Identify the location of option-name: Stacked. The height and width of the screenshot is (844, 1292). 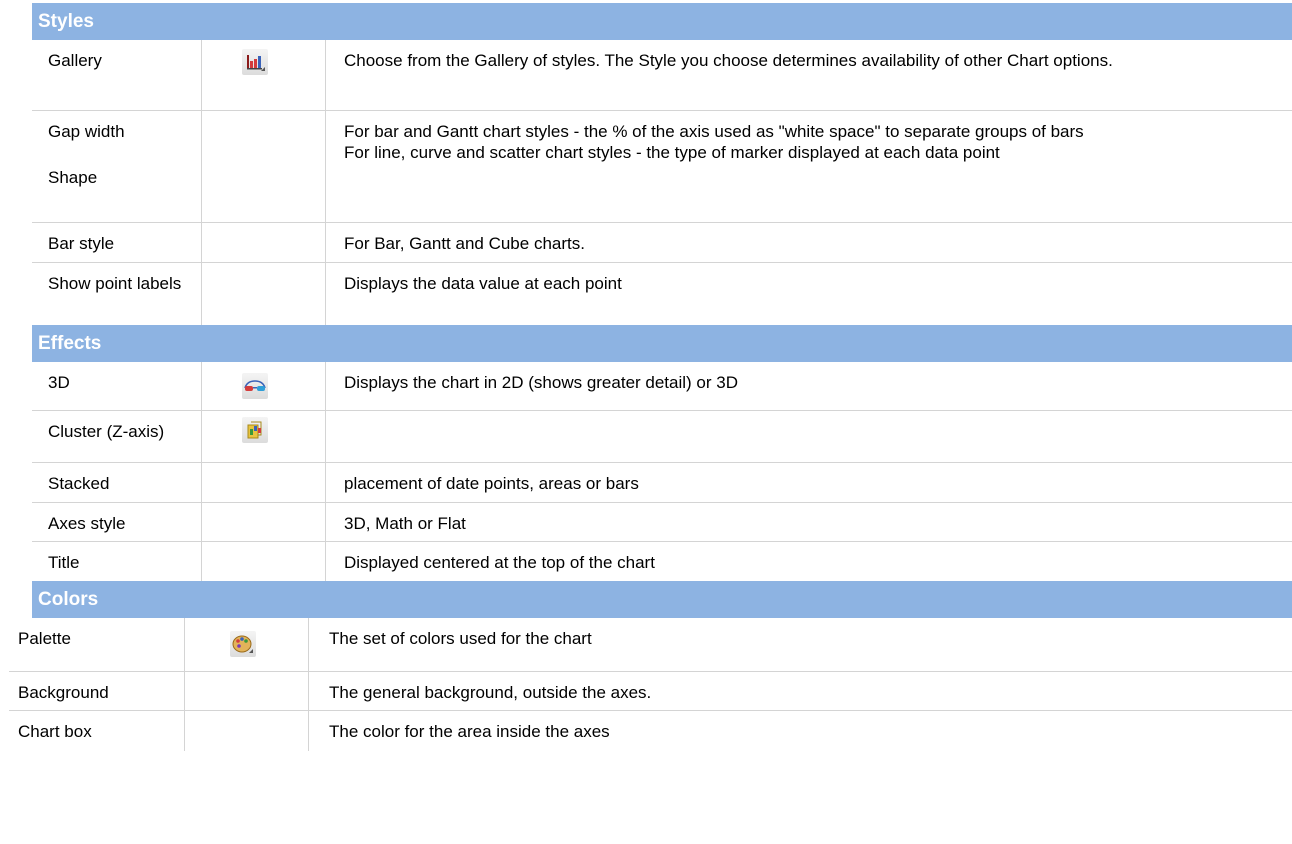
(117, 482).